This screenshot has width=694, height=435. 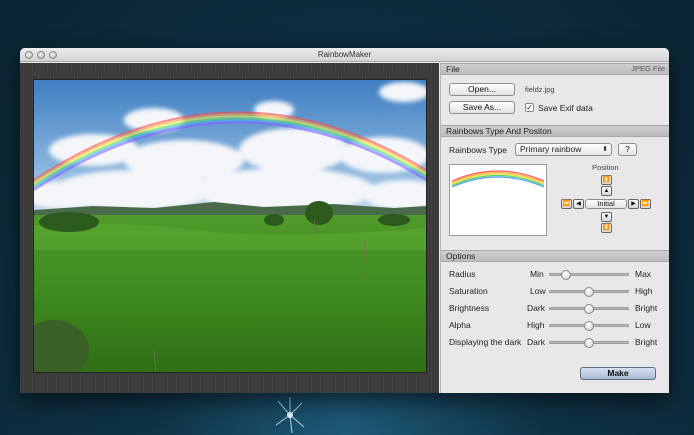 What do you see at coordinates (644, 291) in the screenshot?
I see `slider-max-label: High` at bounding box center [644, 291].